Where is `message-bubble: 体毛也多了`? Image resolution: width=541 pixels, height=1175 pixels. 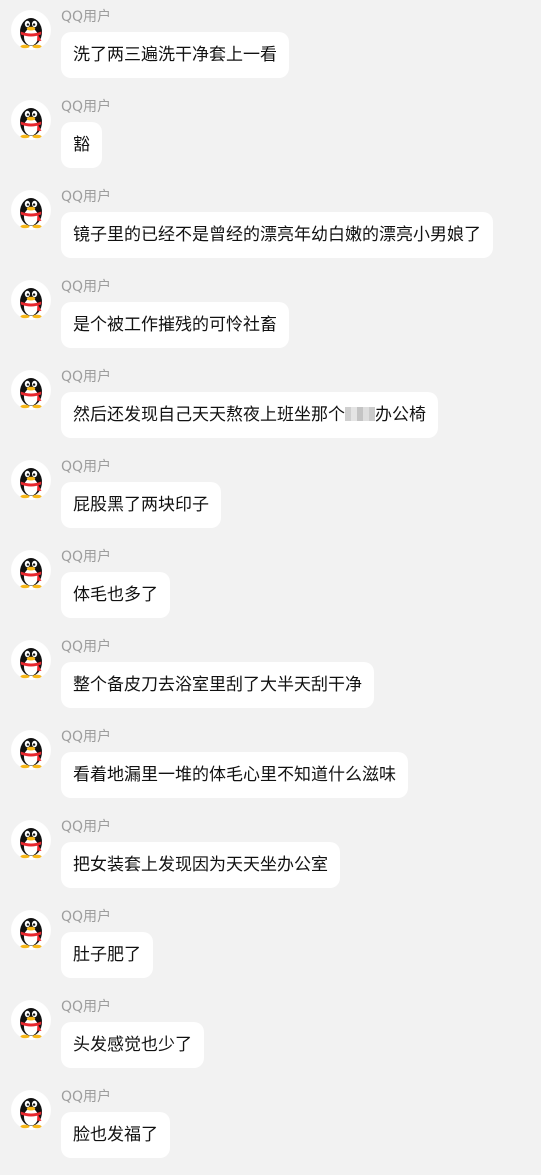 message-bubble: 体毛也多了 is located at coordinates (115, 595).